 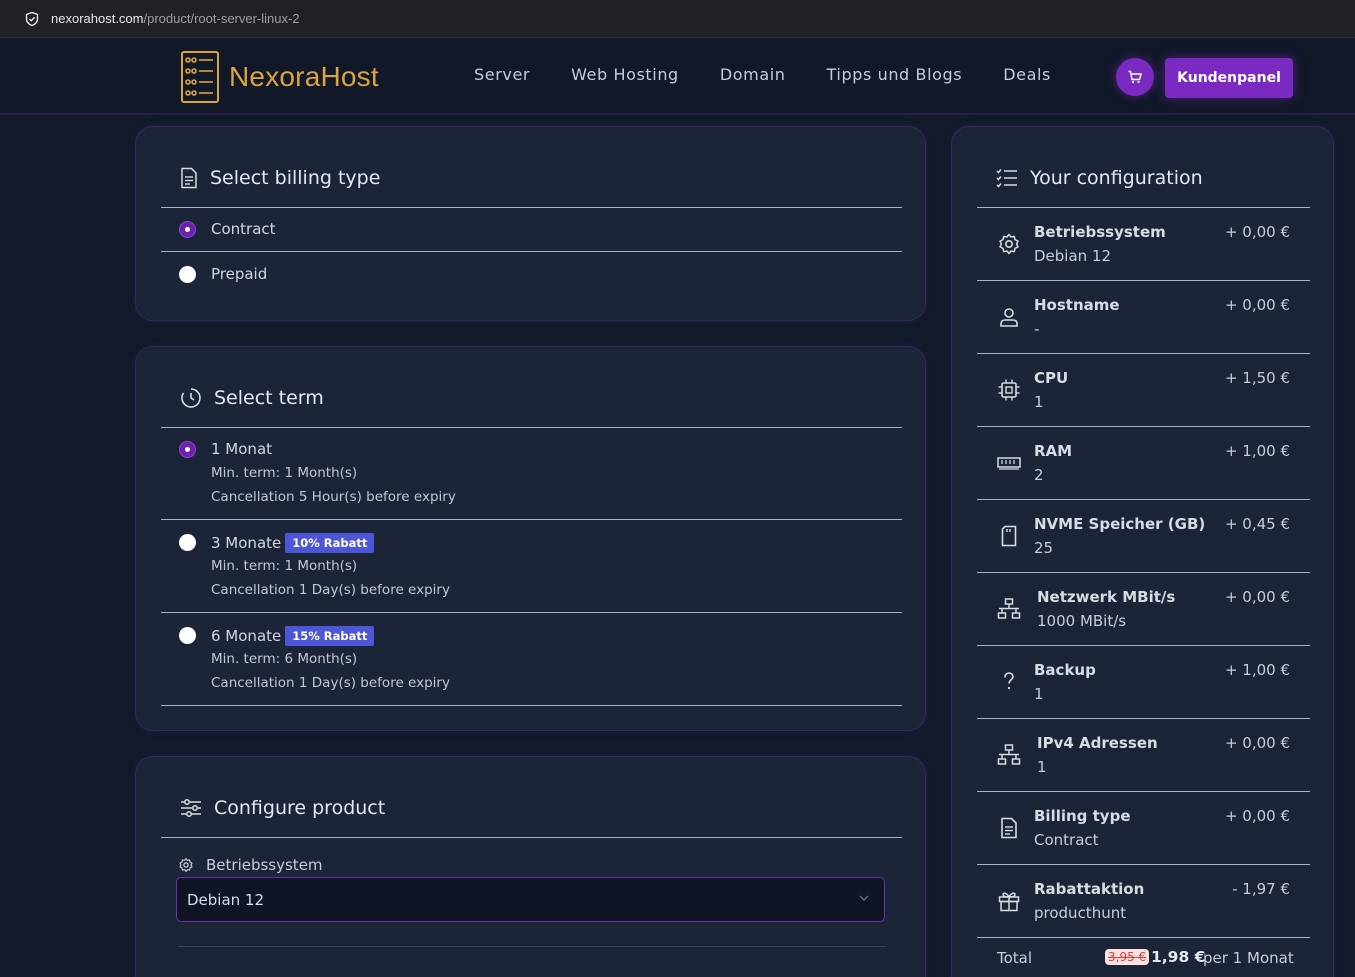 What do you see at coordinates (330, 543) in the screenshot?
I see `discount-badge: 10% Rabatt` at bounding box center [330, 543].